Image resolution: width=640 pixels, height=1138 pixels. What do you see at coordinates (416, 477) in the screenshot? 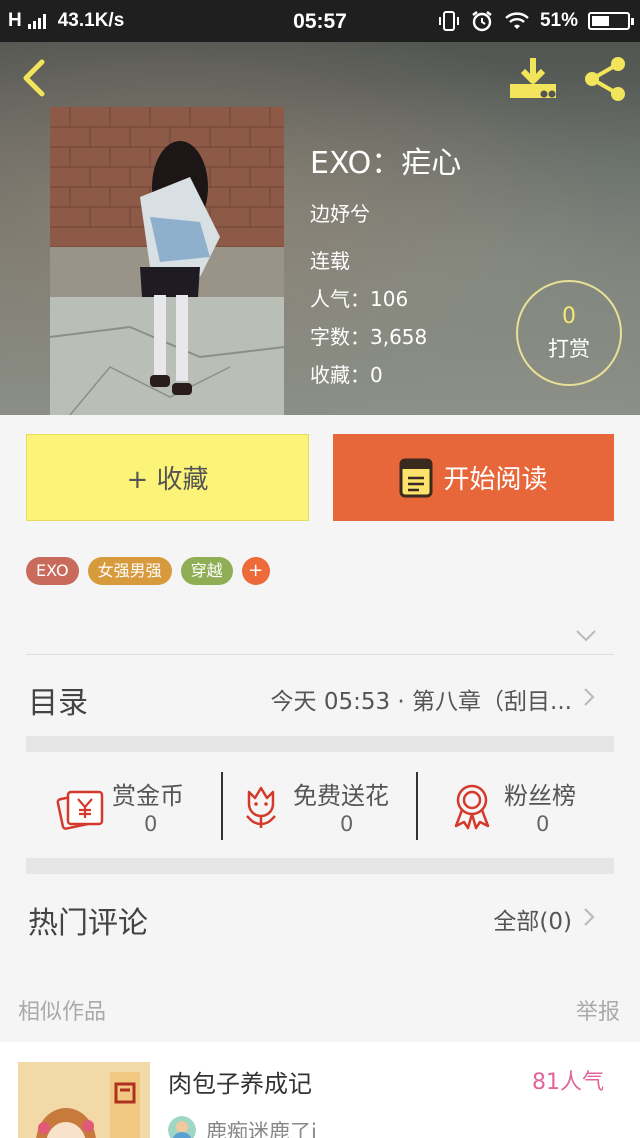
I see `book-icon` at bounding box center [416, 477].